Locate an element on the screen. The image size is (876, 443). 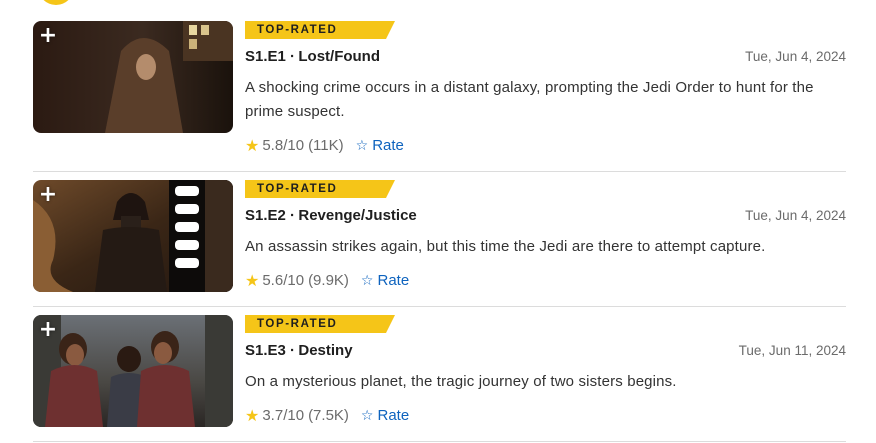
rating-row: ★ 3.7/10 (7.5K) ☆ Rate is located at coordinates (327, 415).